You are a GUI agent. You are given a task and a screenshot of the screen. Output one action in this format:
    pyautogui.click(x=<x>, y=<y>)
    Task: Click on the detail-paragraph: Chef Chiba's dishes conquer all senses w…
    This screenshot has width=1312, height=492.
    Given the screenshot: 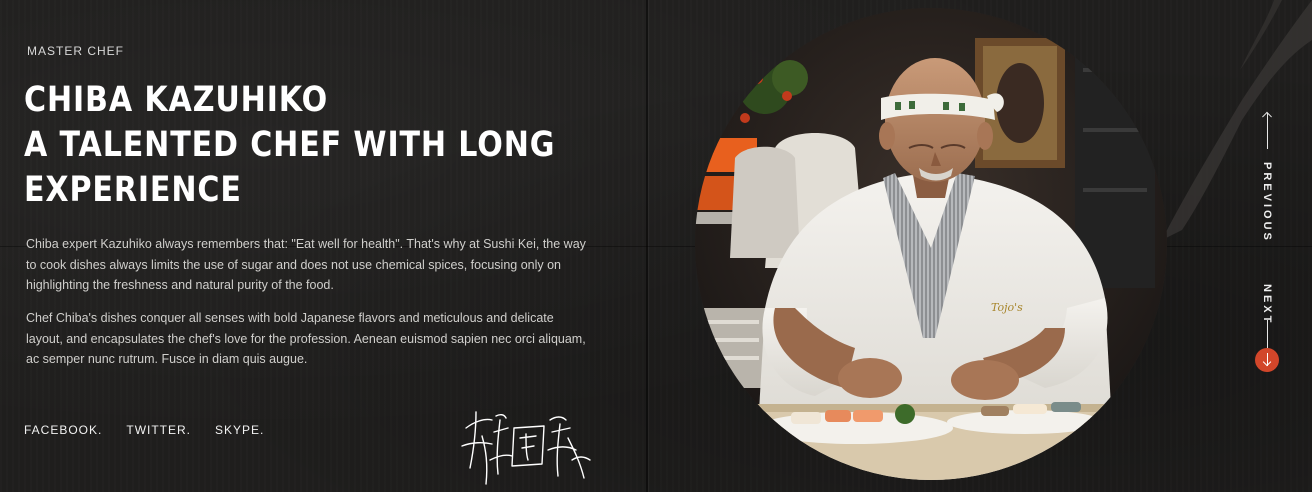 What is the action you would take?
    pyautogui.click(x=306, y=338)
    